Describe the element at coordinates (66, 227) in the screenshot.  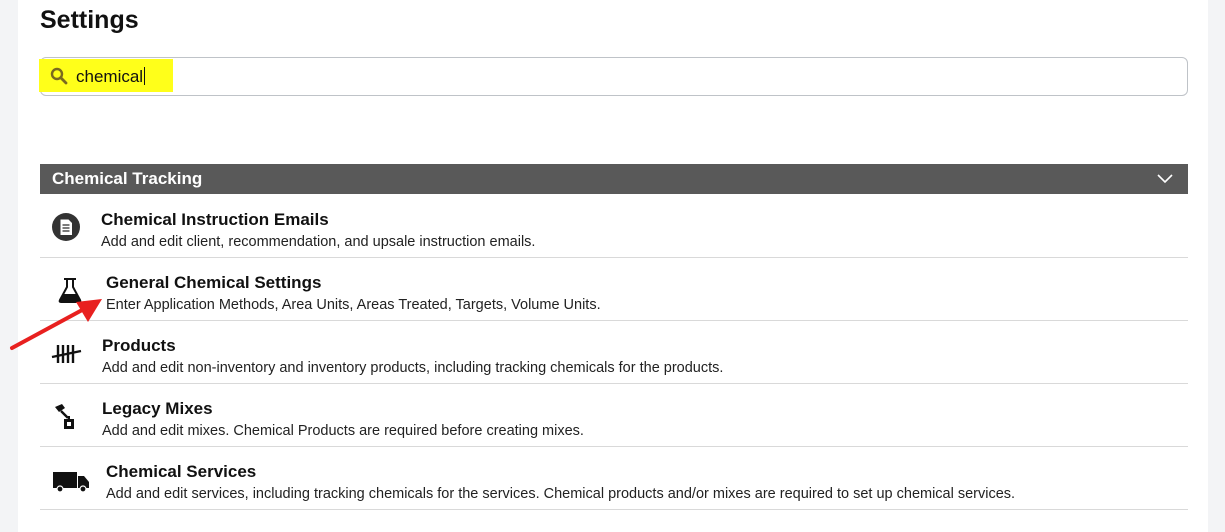
I see `document-circle-icon` at that location.